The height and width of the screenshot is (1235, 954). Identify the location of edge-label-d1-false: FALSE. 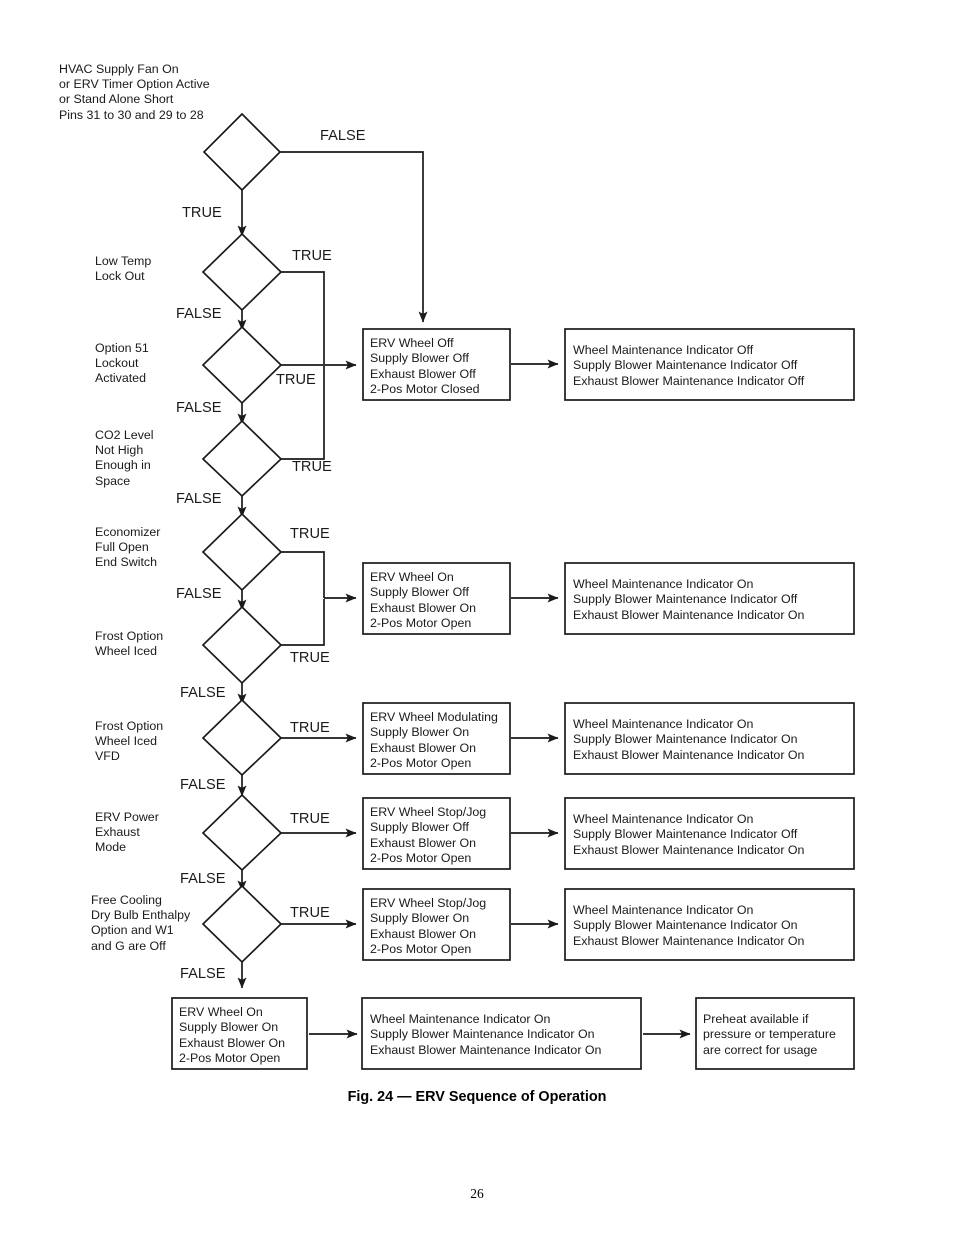
(343, 136).